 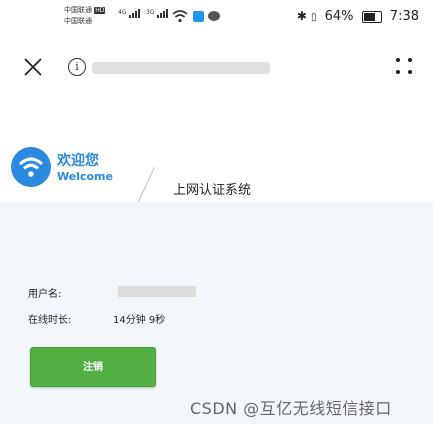 I want to click on app-notification-icon, so click(x=198, y=16).